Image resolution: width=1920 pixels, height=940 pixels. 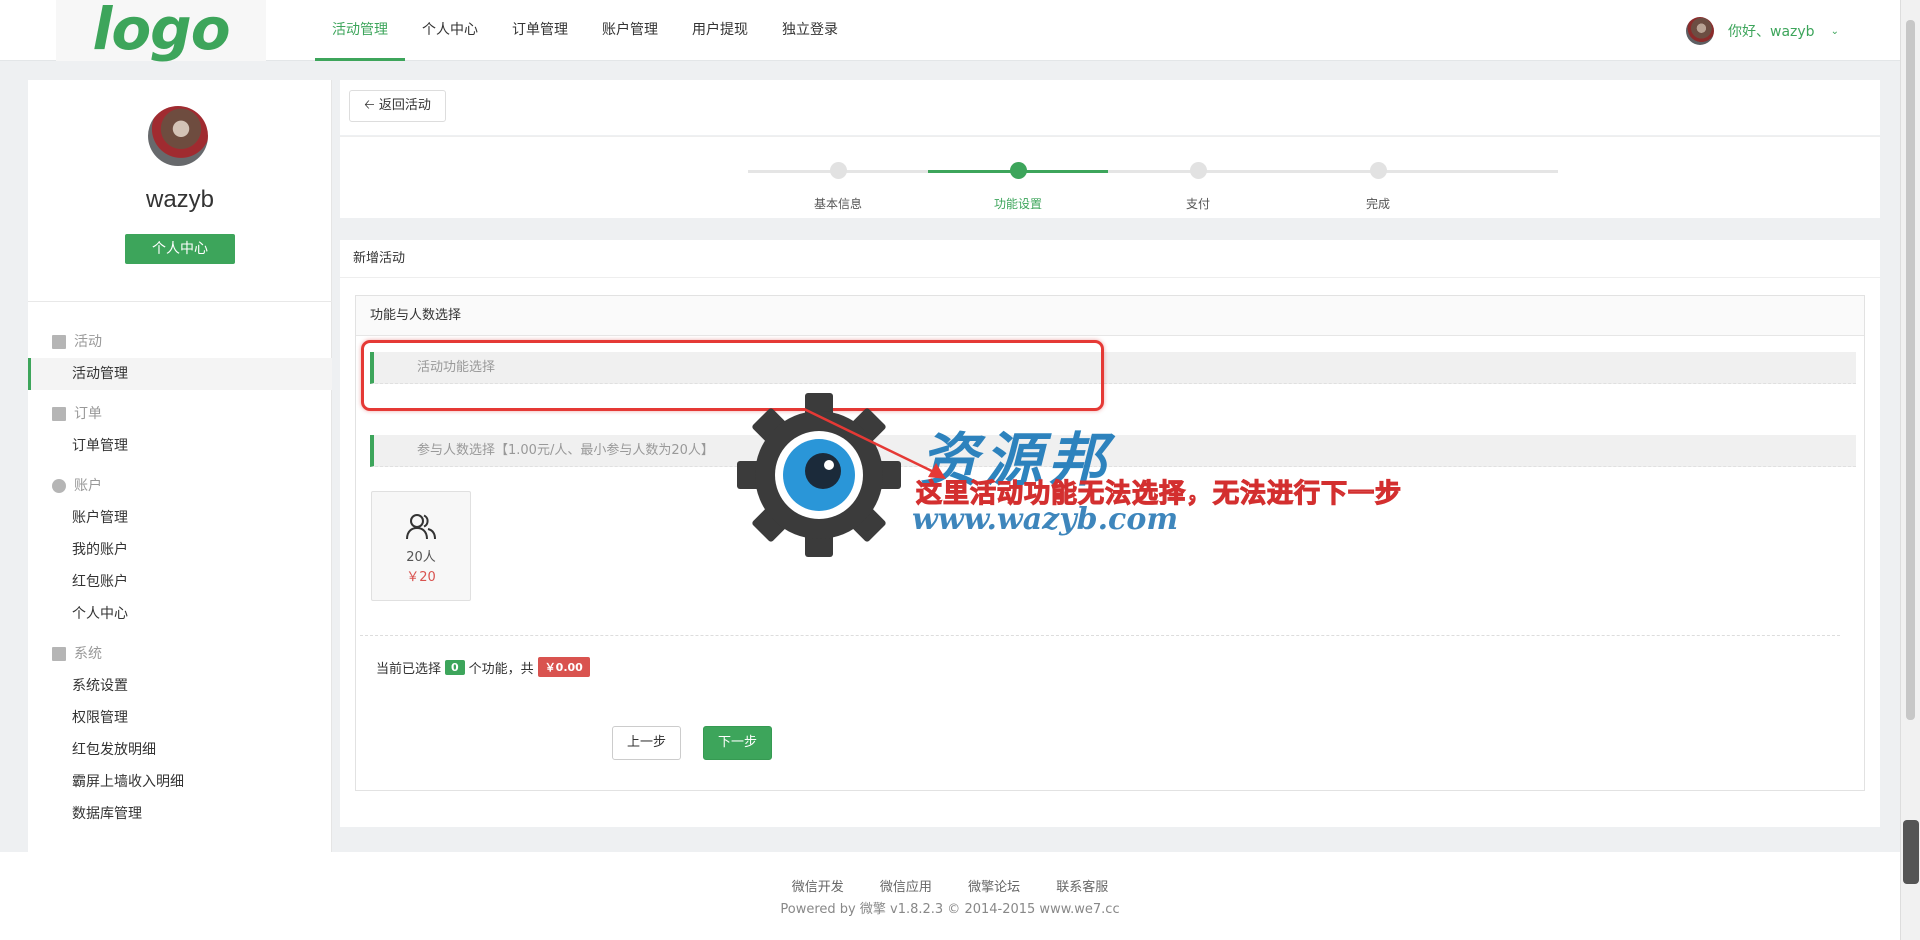 What do you see at coordinates (421, 546) in the screenshot?
I see `people-option-card: 20人 ￥20` at bounding box center [421, 546].